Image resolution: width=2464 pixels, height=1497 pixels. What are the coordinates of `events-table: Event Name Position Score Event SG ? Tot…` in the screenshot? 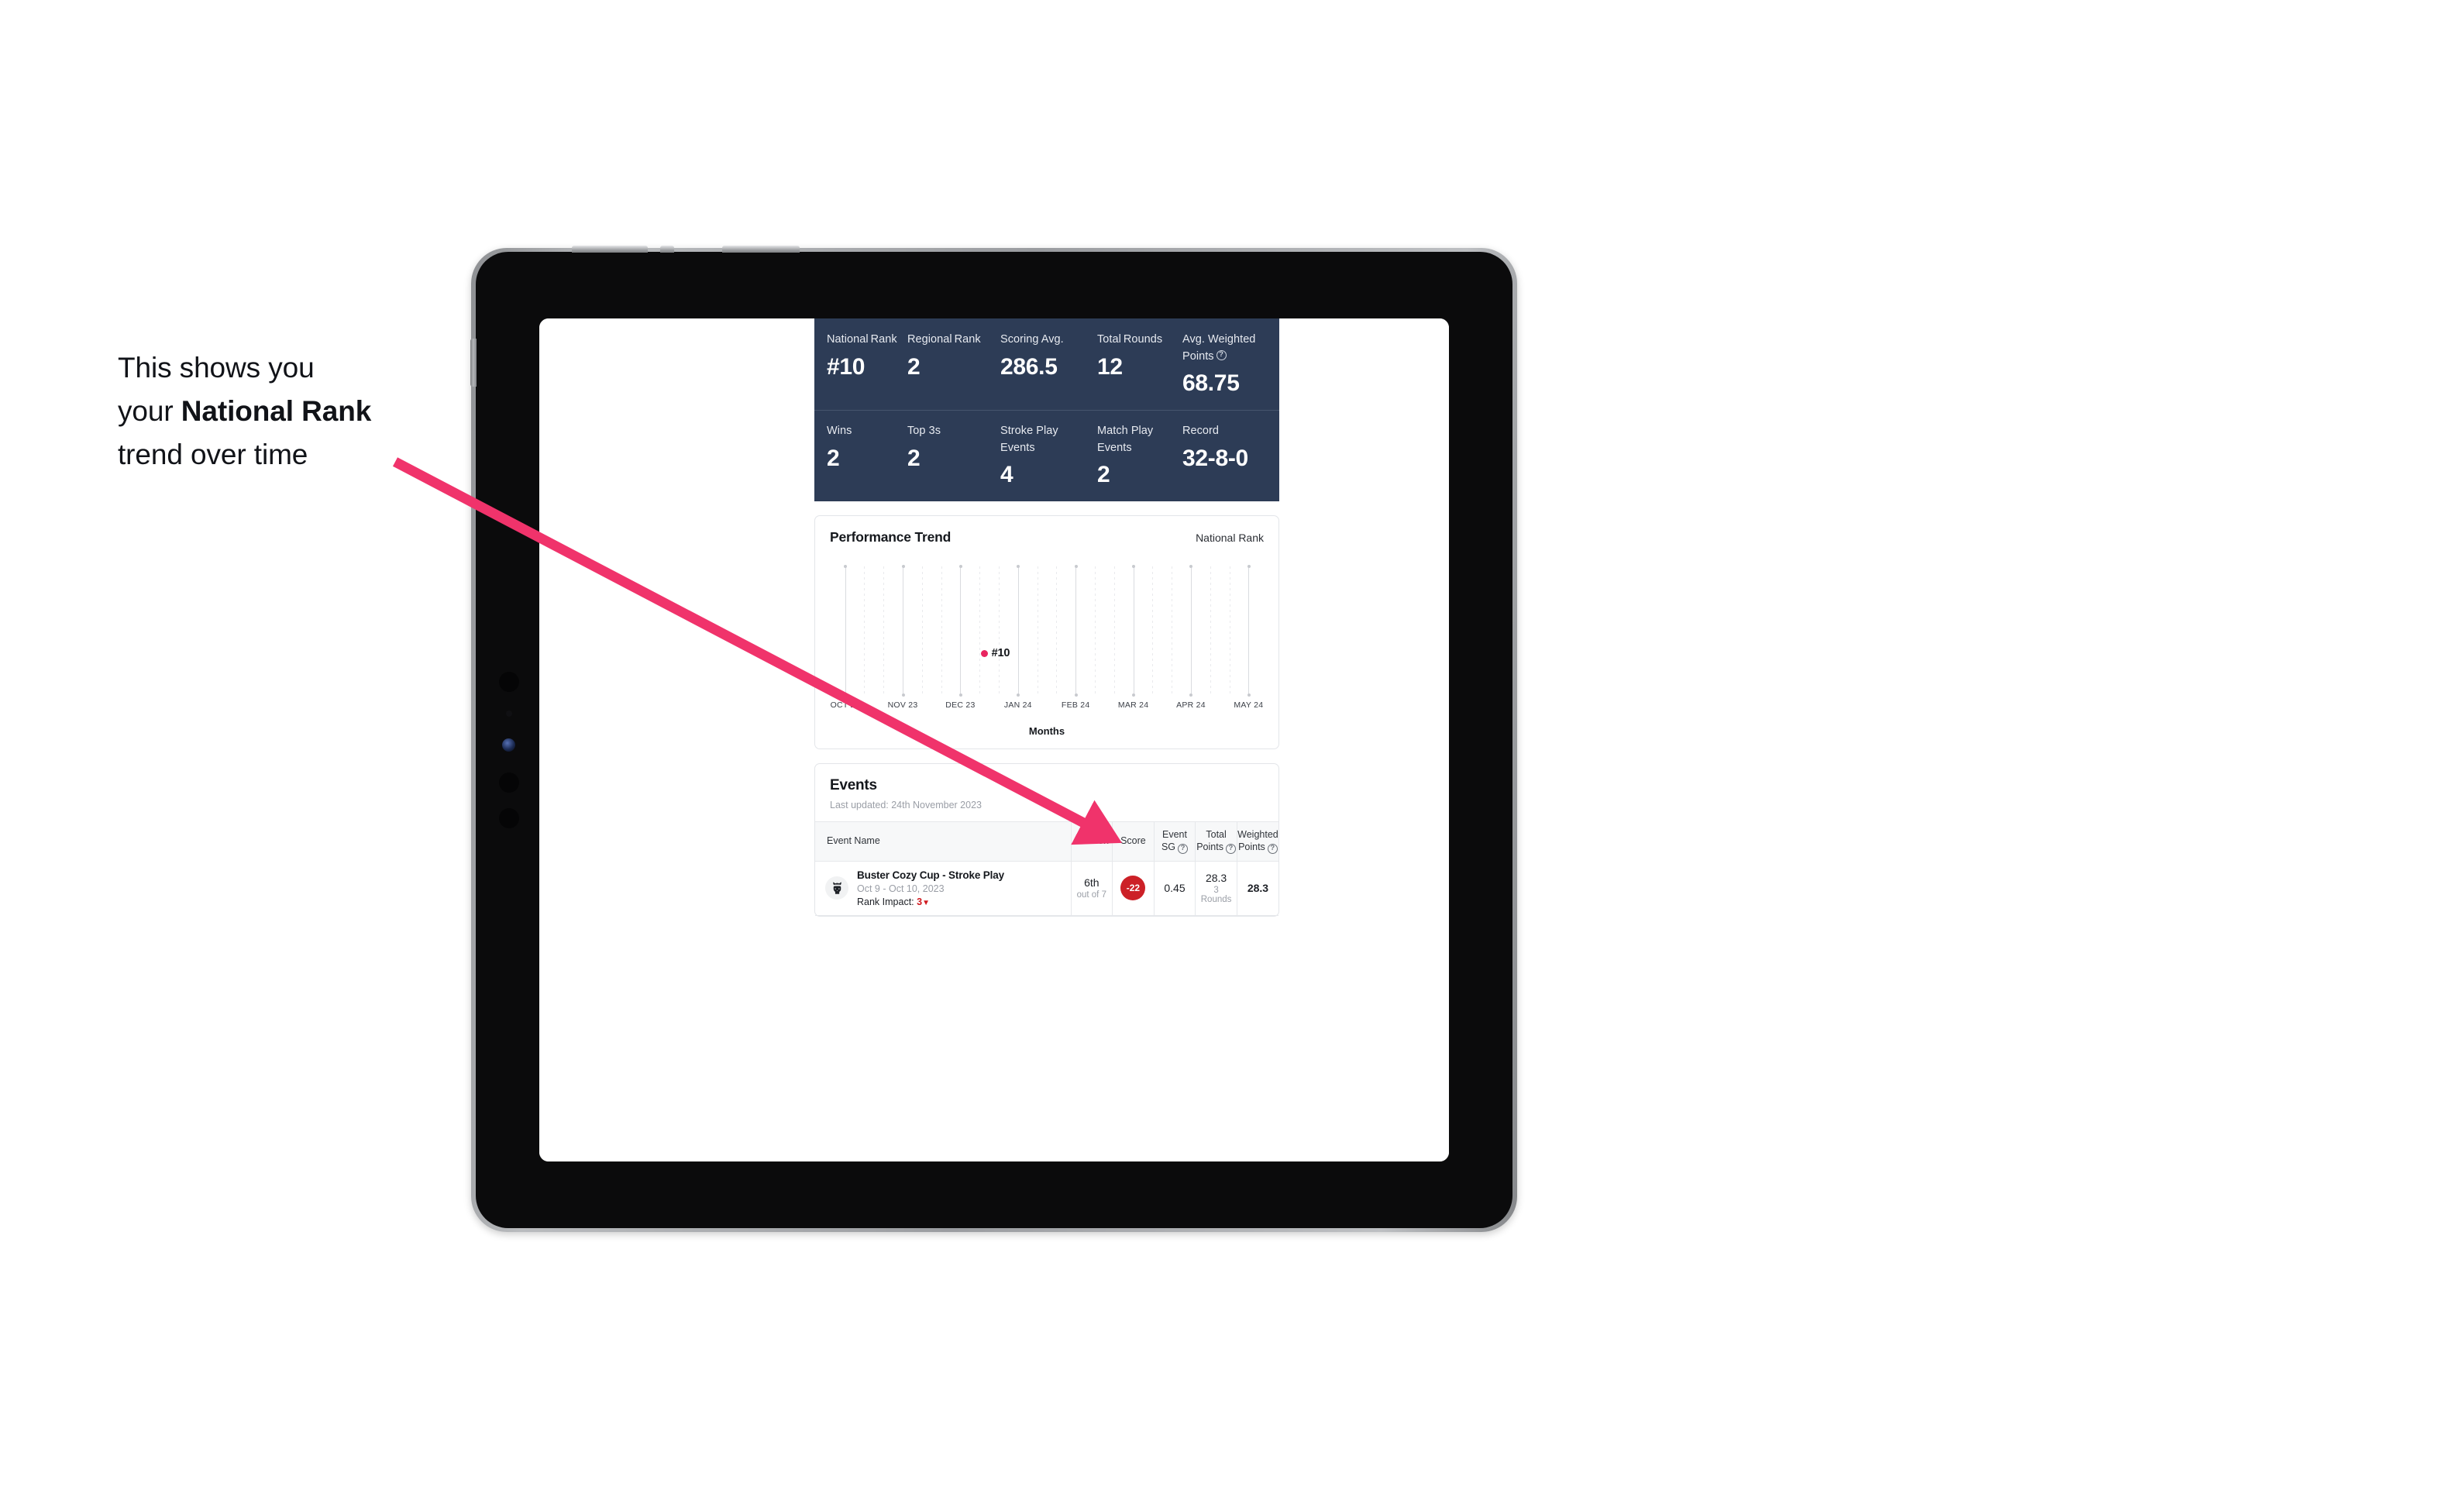 It's located at (1046, 868).